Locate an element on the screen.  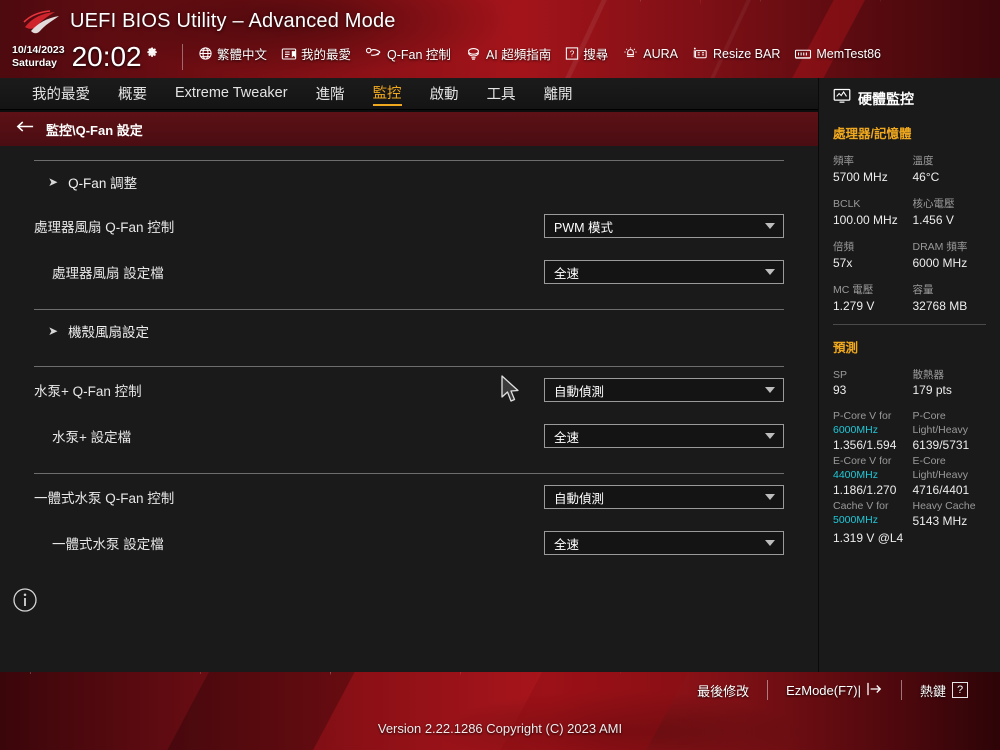
pred-key: E-Core V for is located at coordinates (862, 461).